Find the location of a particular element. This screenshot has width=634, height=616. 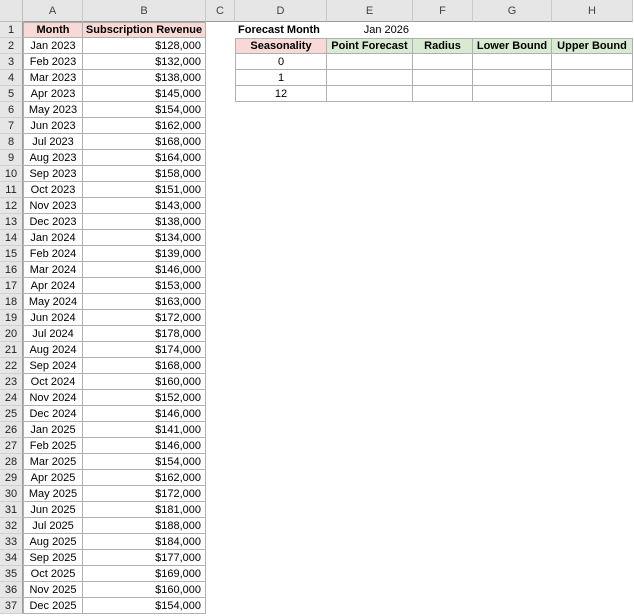

row-header-12: 12 is located at coordinates (11, 206).